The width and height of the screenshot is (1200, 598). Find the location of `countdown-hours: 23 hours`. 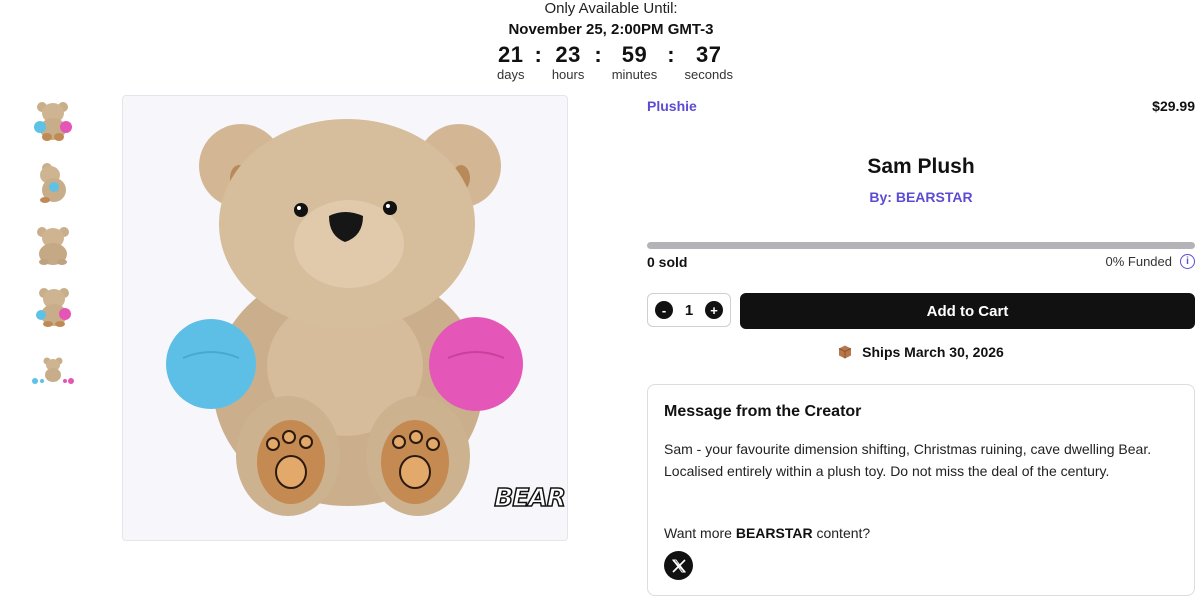

countdown-hours: 23 hours is located at coordinates (568, 62).